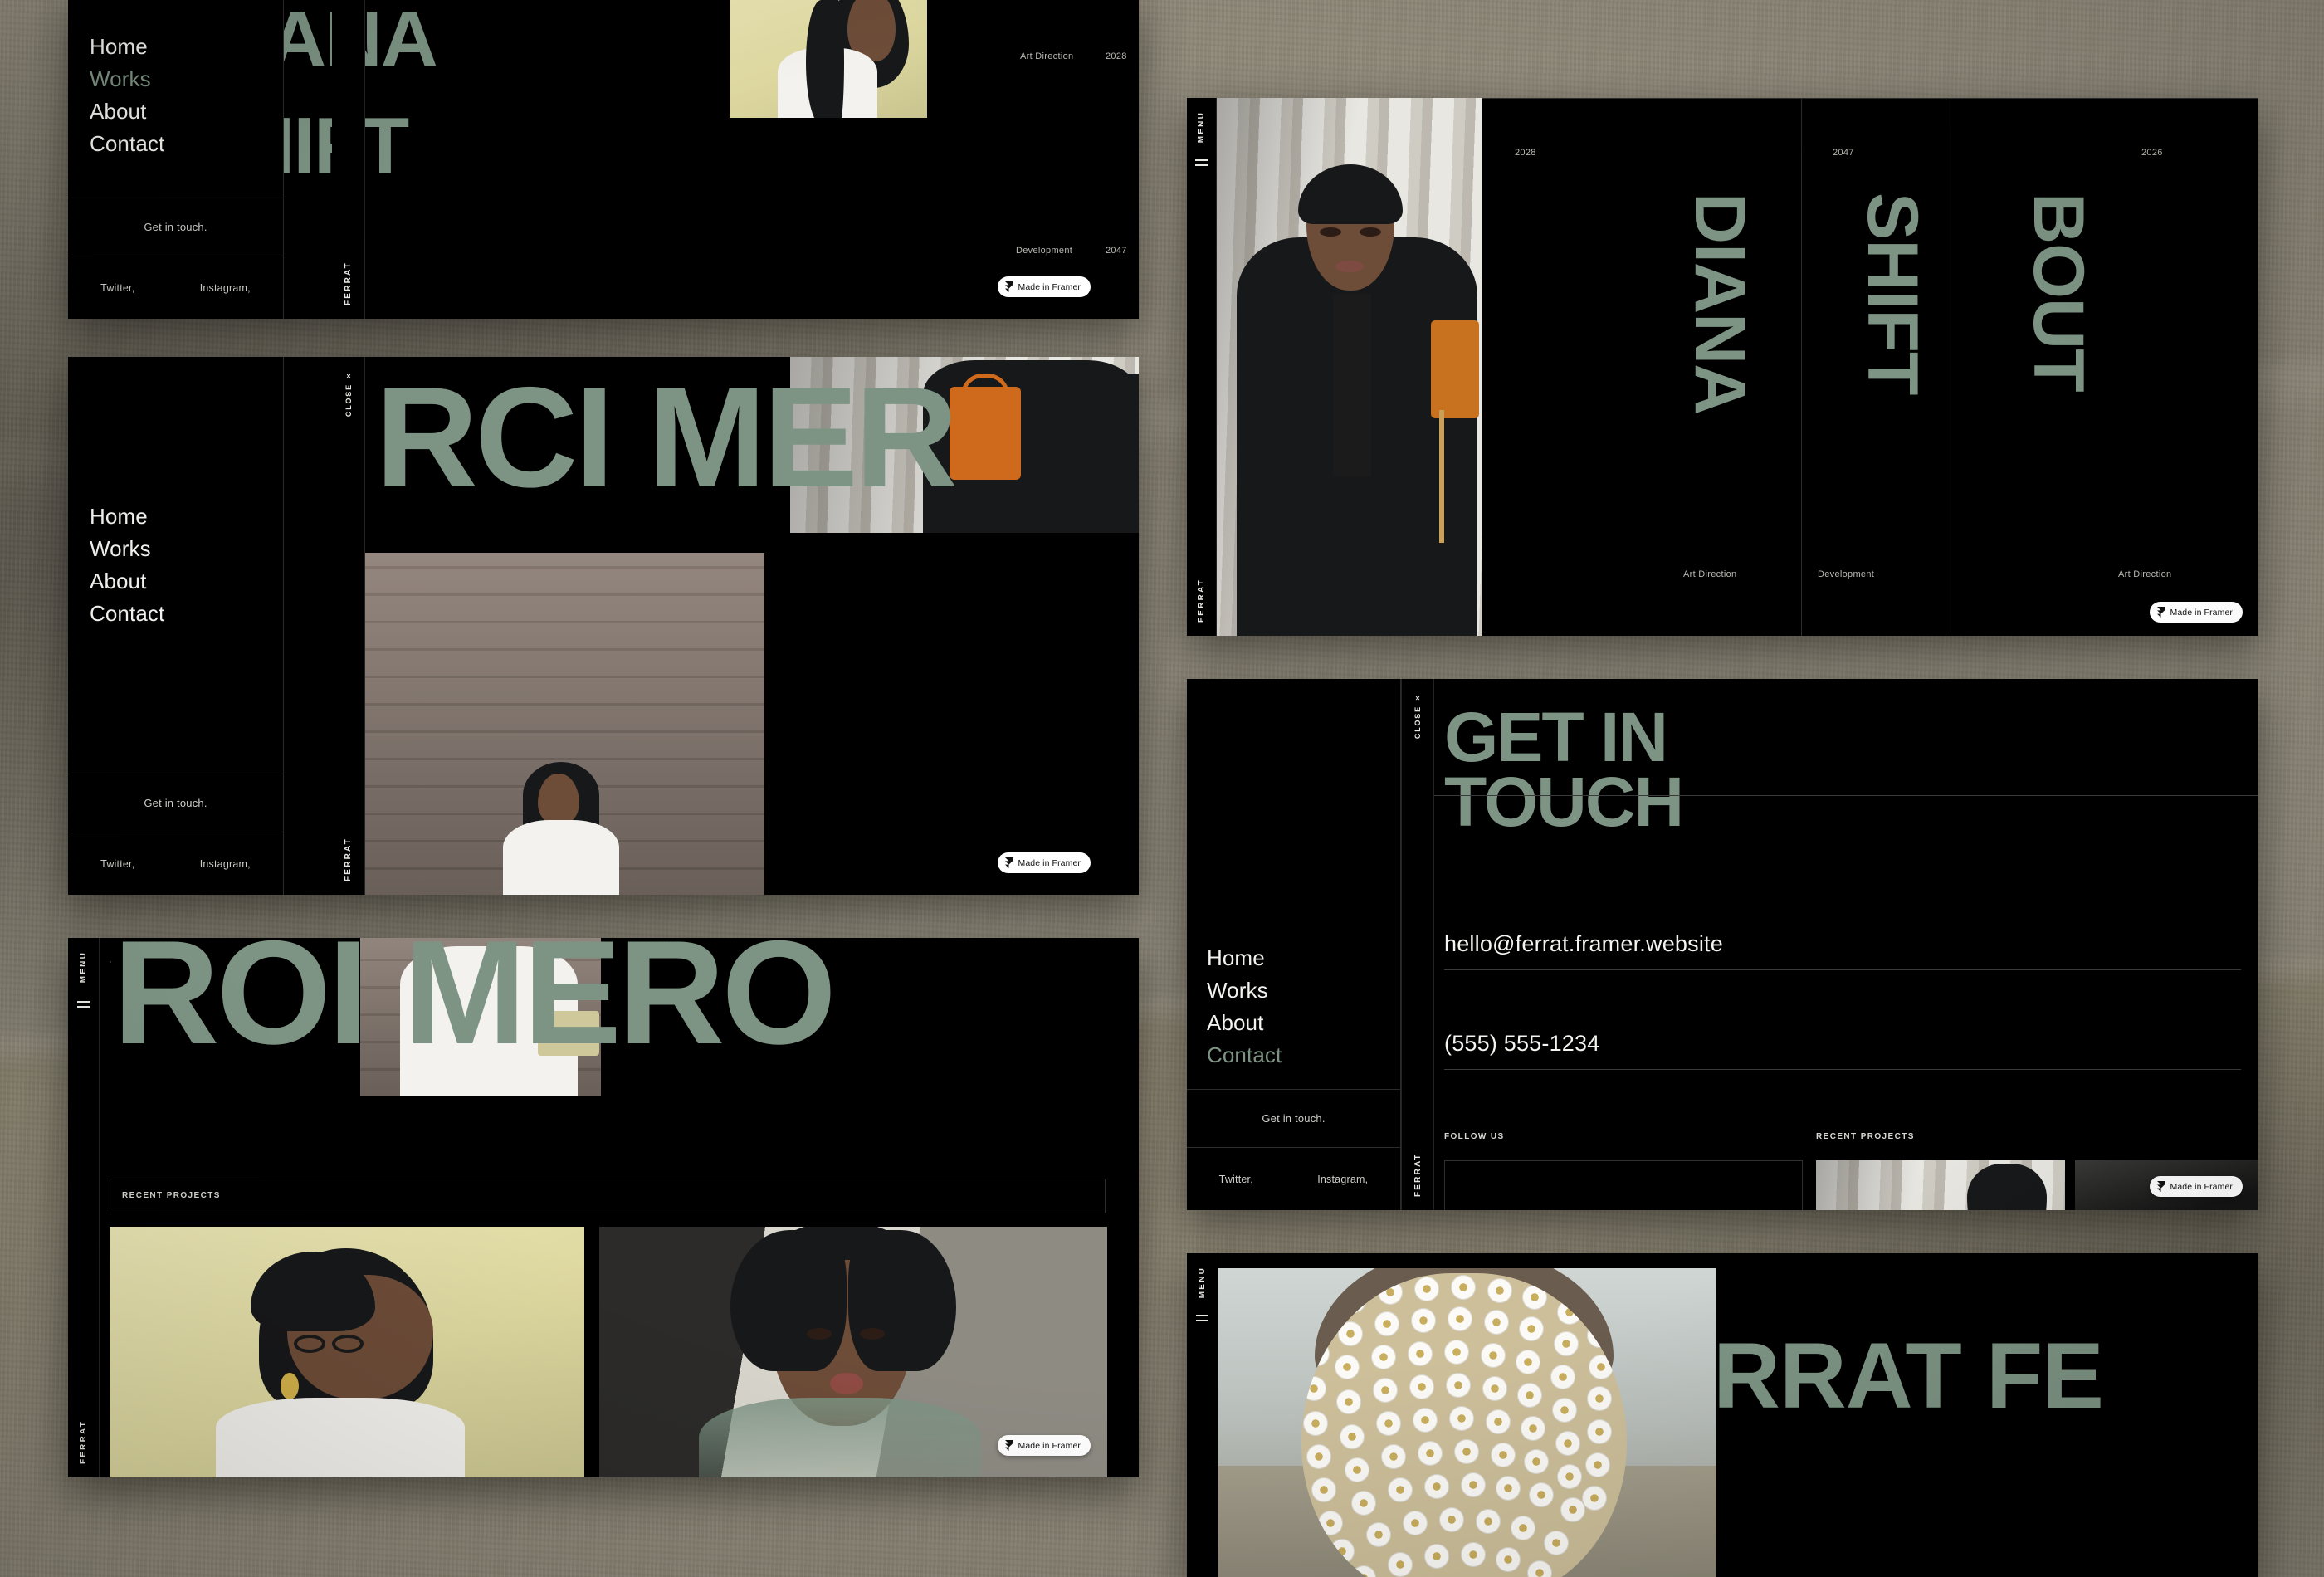 This screenshot has width=2324, height=1577. What do you see at coordinates (1624, 1185) in the screenshot?
I see `follow-us-box` at bounding box center [1624, 1185].